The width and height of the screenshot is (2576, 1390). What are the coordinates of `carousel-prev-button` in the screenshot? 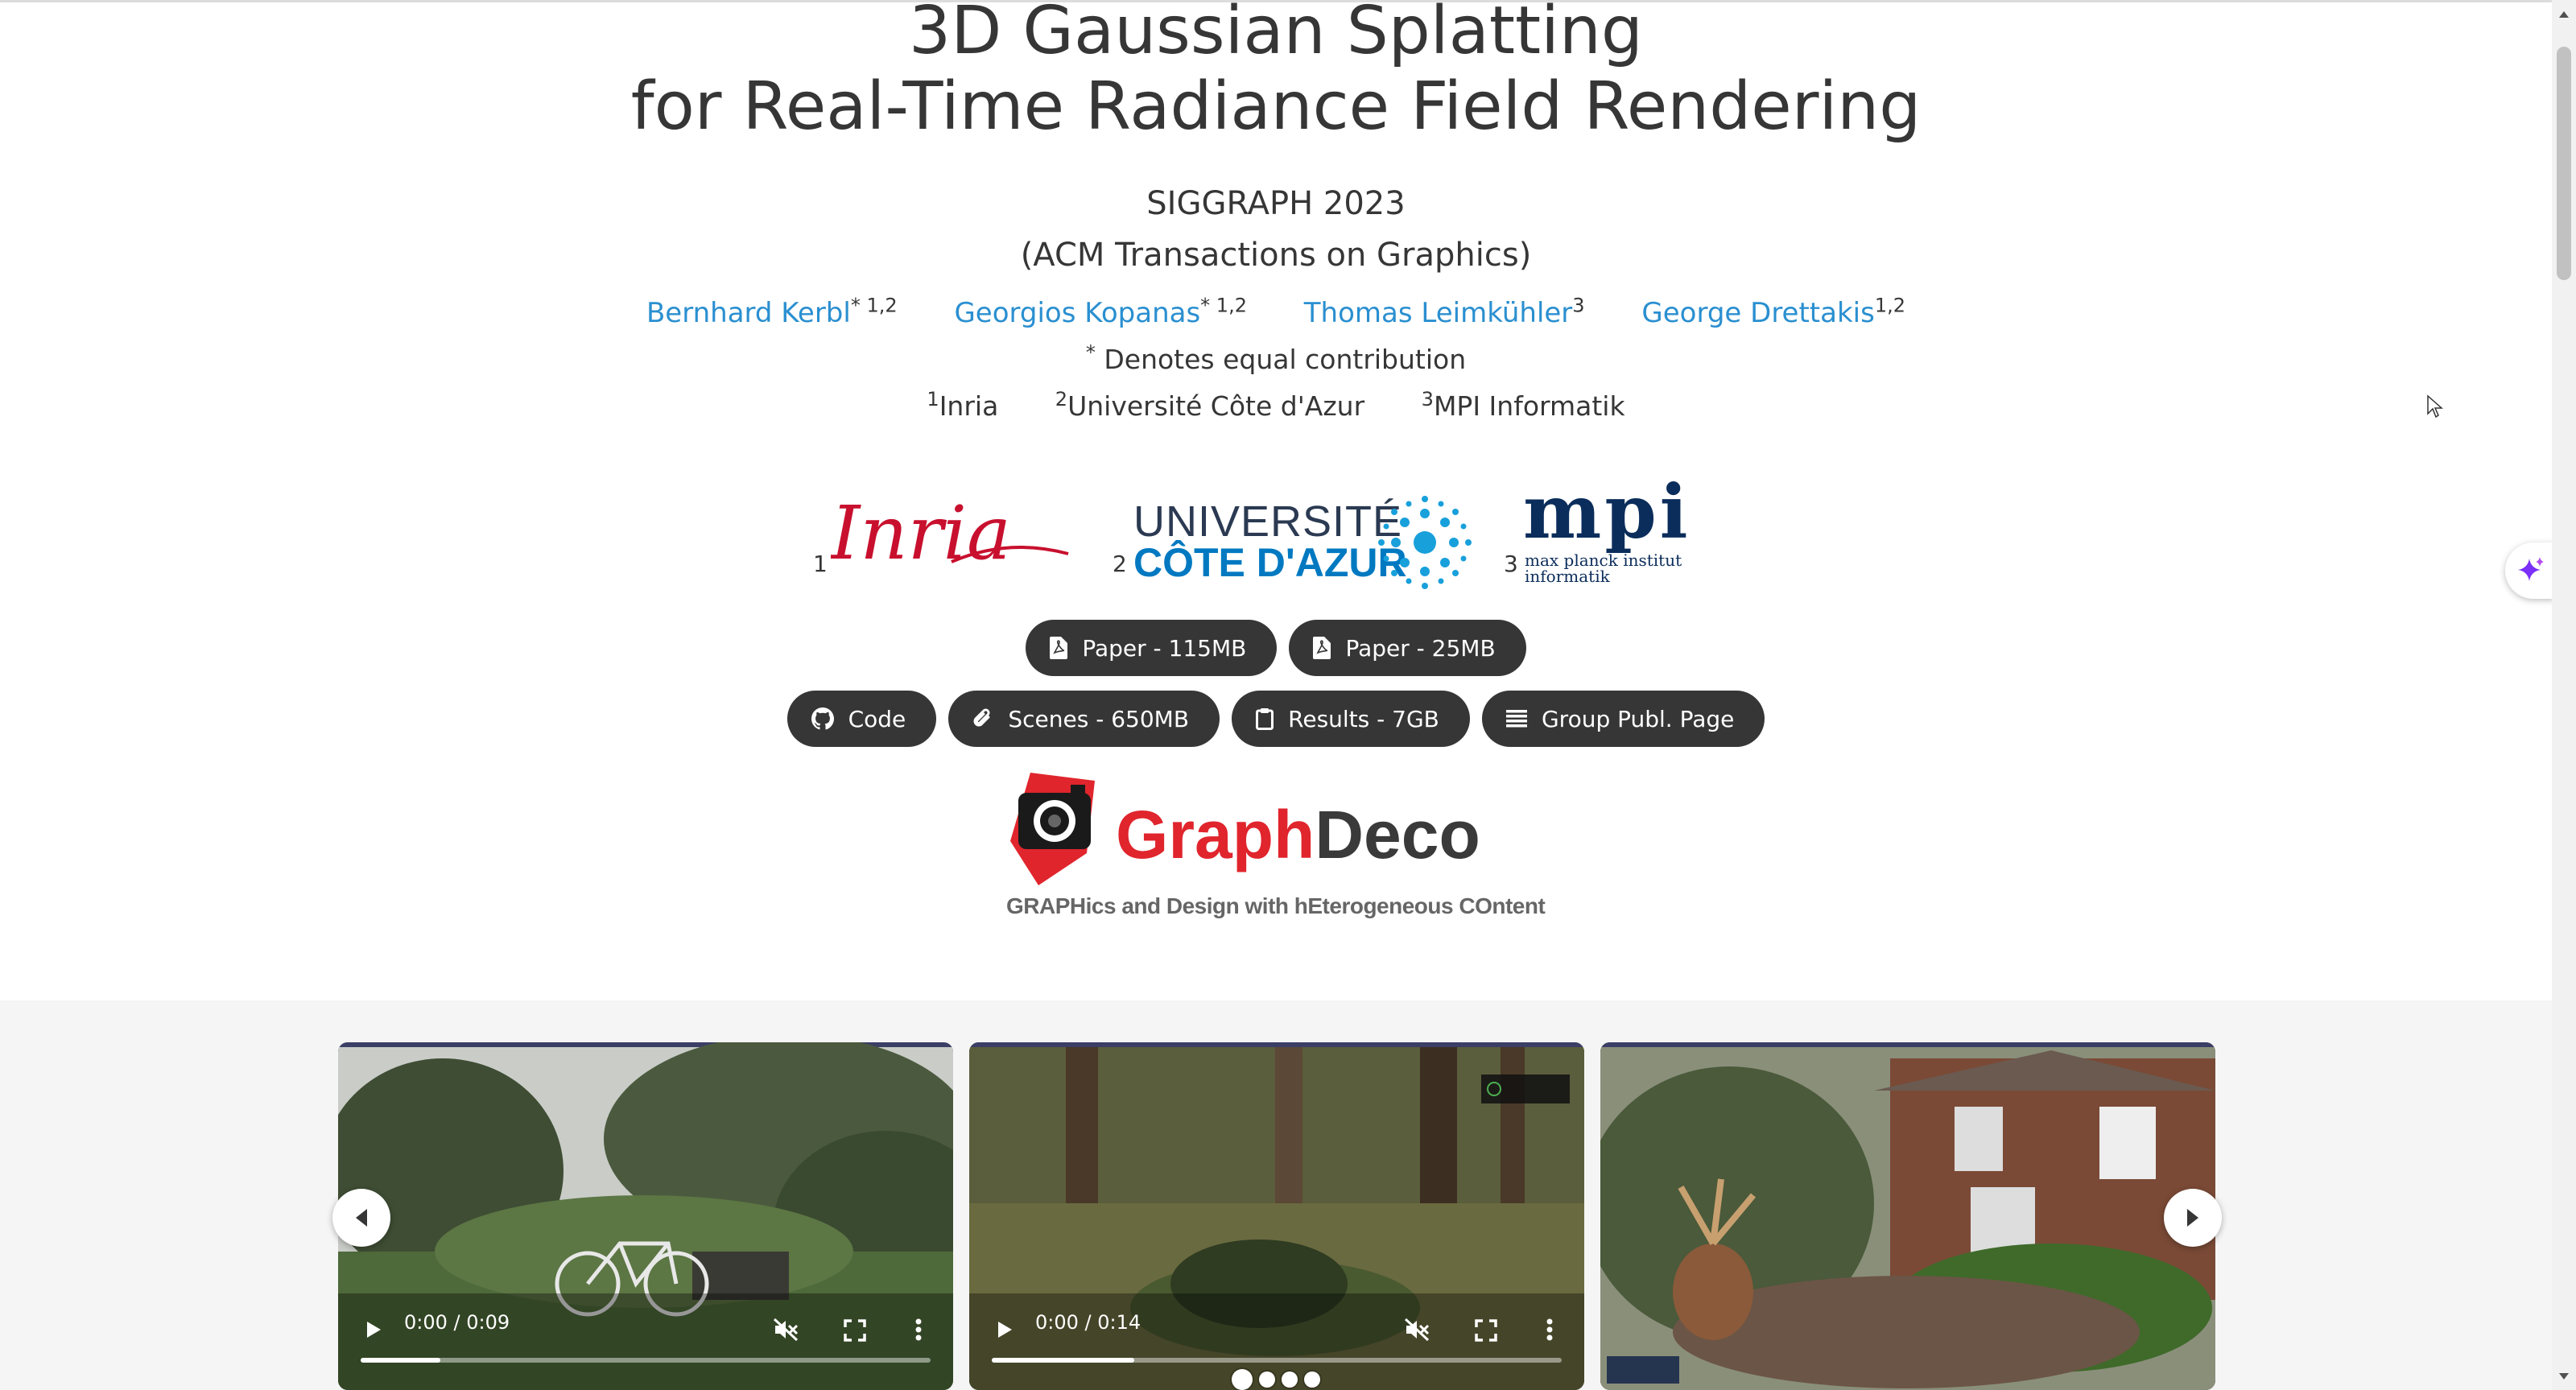 It's located at (361, 1218).